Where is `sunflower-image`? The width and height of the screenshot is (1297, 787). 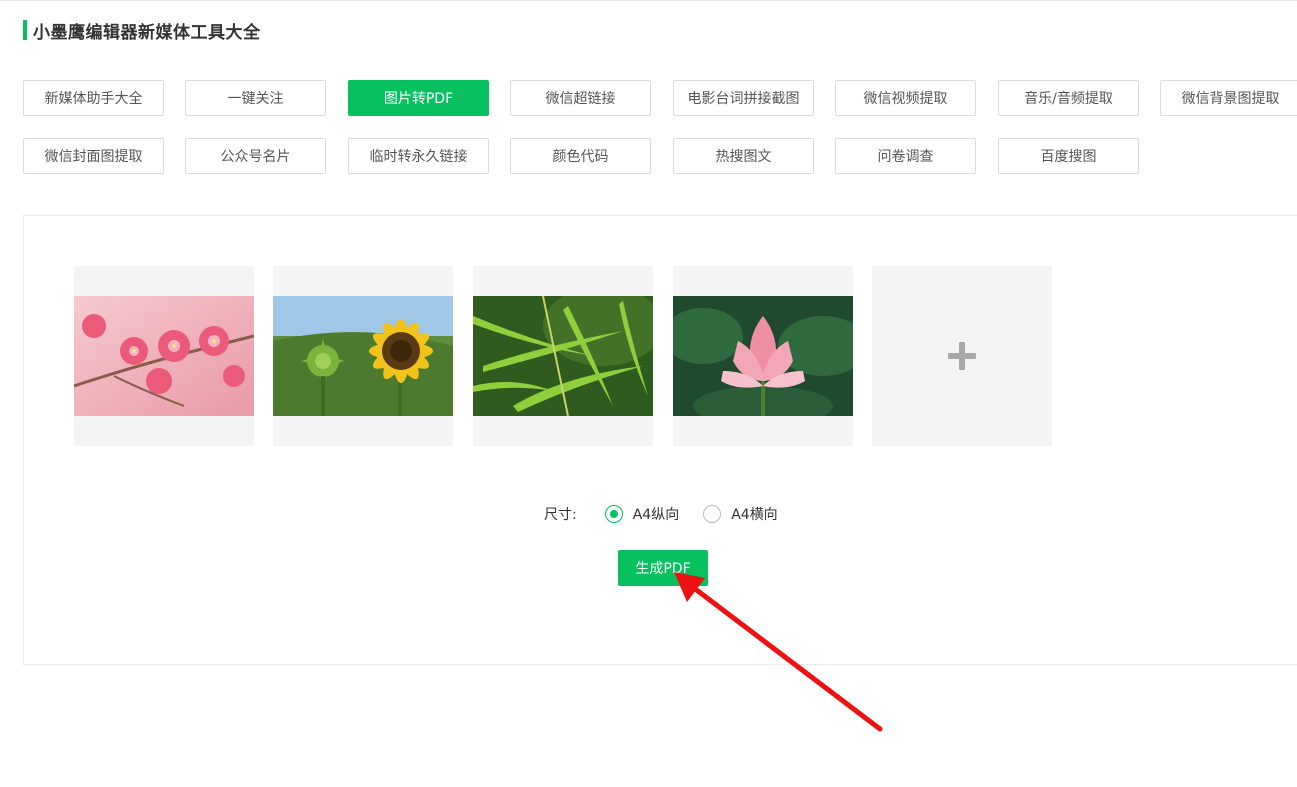 sunflower-image is located at coordinates (363, 356).